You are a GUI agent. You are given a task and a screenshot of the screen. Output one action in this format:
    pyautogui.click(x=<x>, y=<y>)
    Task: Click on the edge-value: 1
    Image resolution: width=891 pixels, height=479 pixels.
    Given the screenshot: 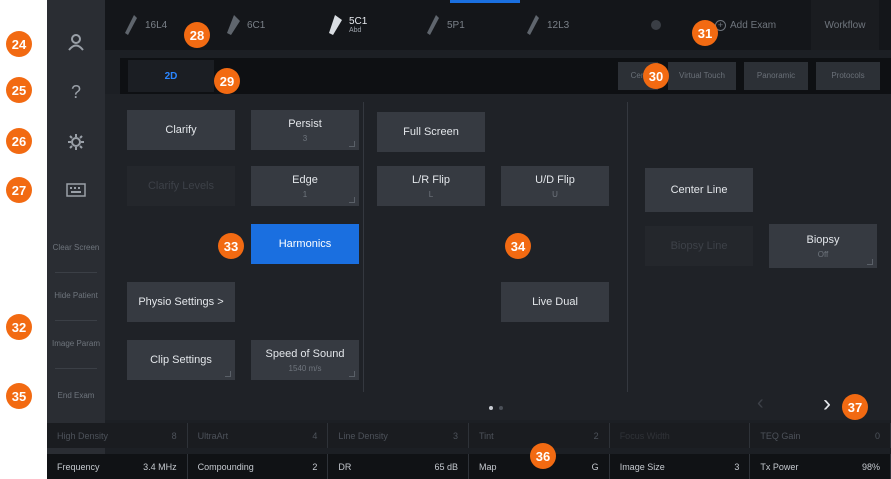 What is the action you would take?
    pyautogui.click(x=305, y=194)
    